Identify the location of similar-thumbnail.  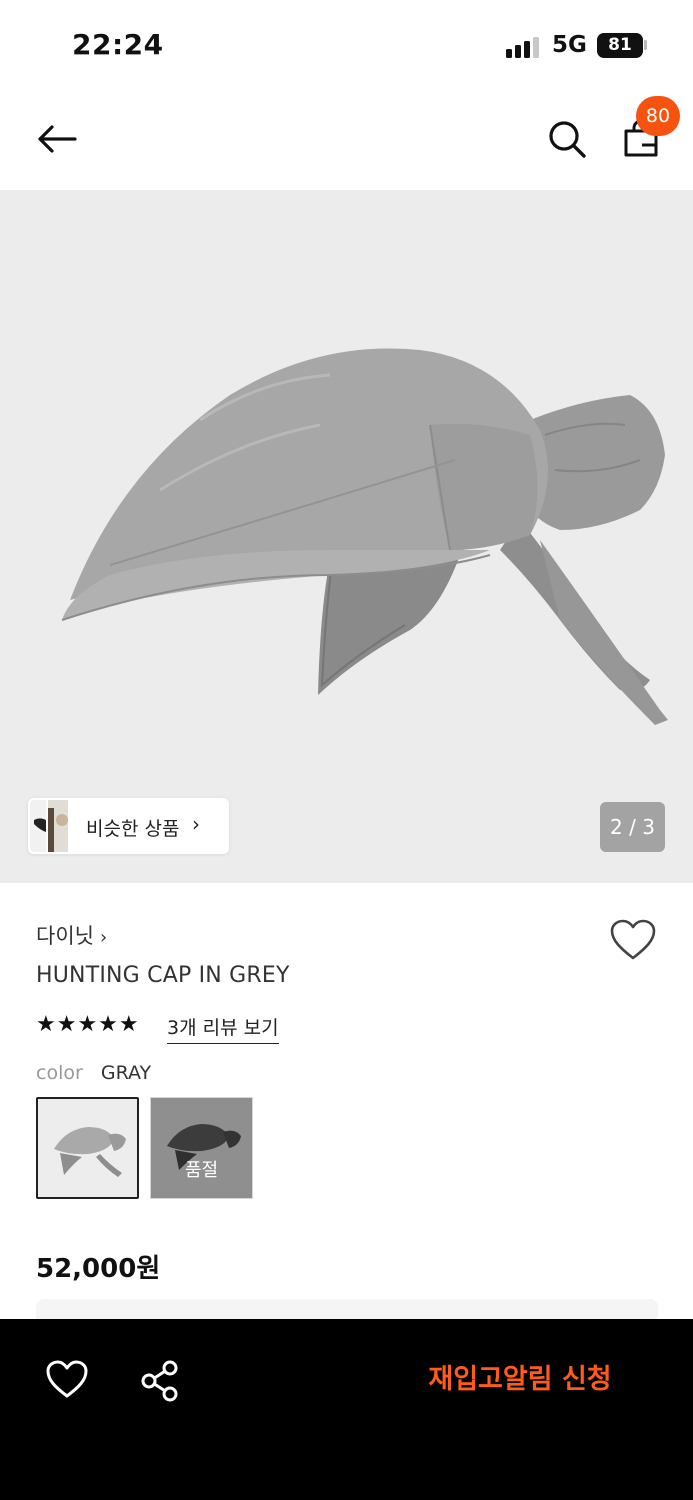
(57, 826).